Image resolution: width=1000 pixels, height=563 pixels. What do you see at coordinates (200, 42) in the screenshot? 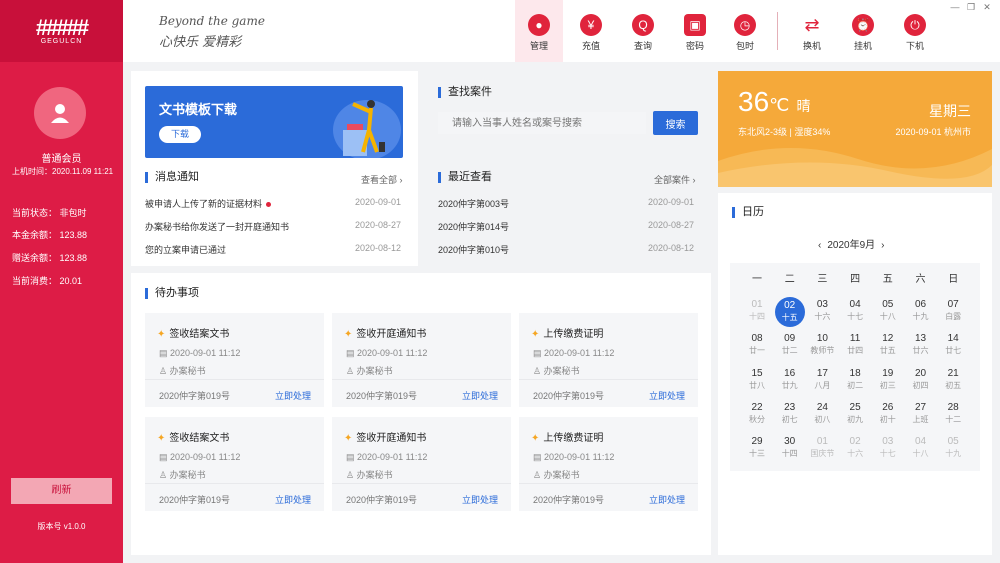
I see `slogan-cn: 心快乐 爱精彩` at bounding box center [200, 42].